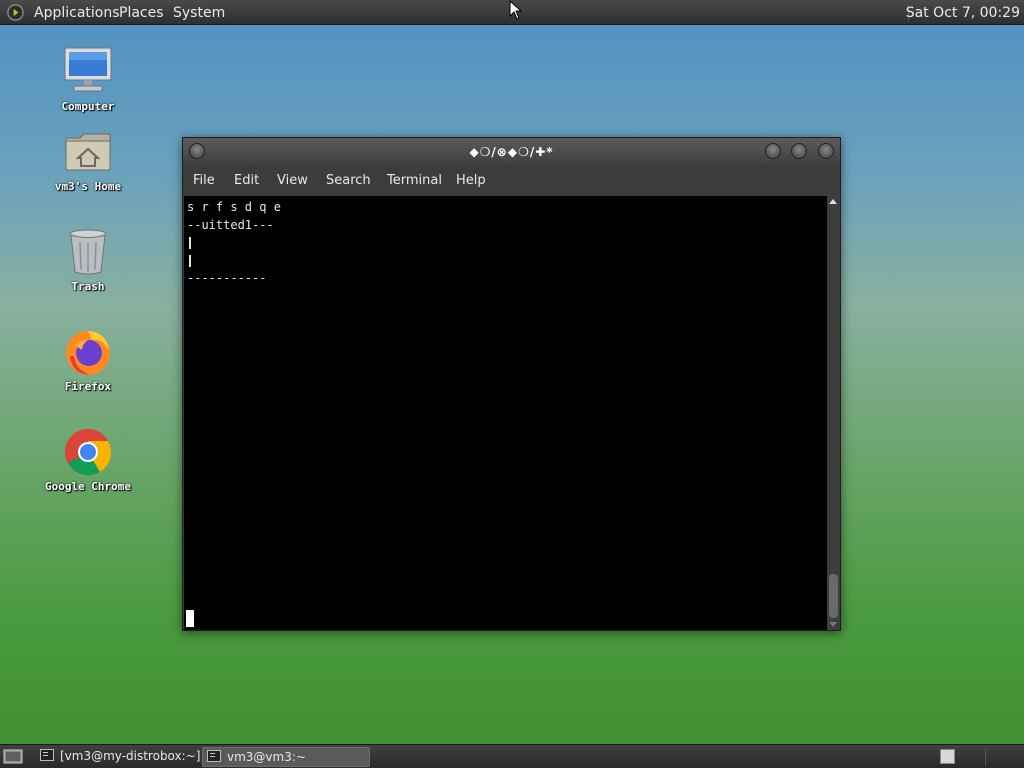  I want to click on desktop-icon-label: Firefox, so click(88, 386).